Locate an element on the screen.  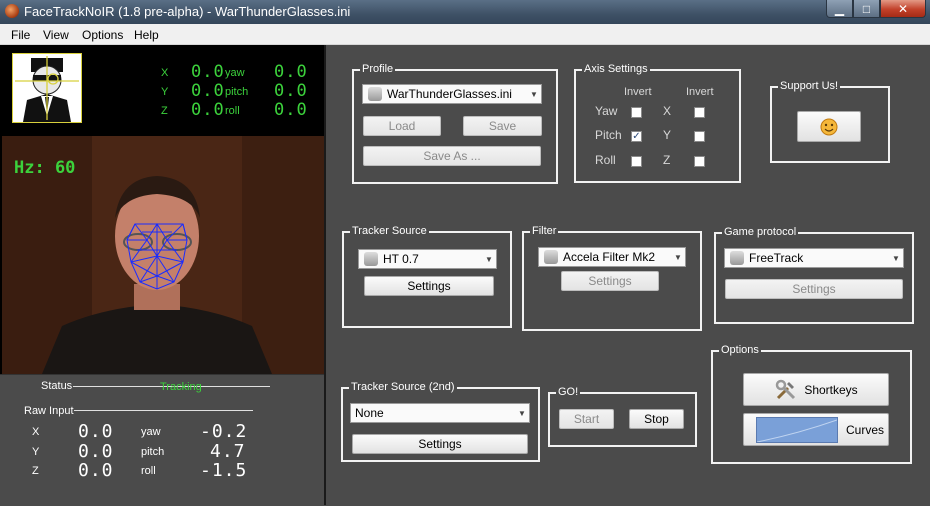
support-button is located at coordinates (829, 126).